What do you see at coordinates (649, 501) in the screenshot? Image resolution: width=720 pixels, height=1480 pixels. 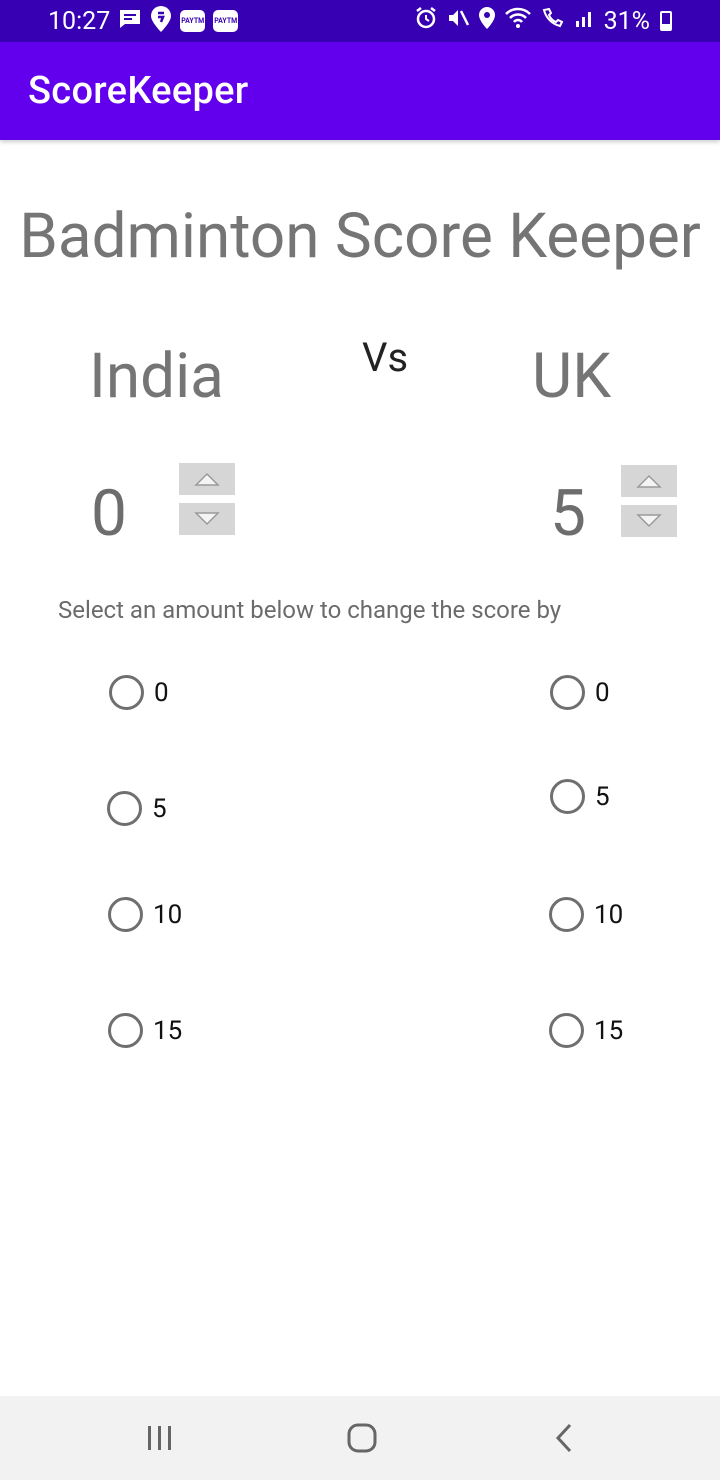 I see `score-stepper-uk` at bounding box center [649, 501].